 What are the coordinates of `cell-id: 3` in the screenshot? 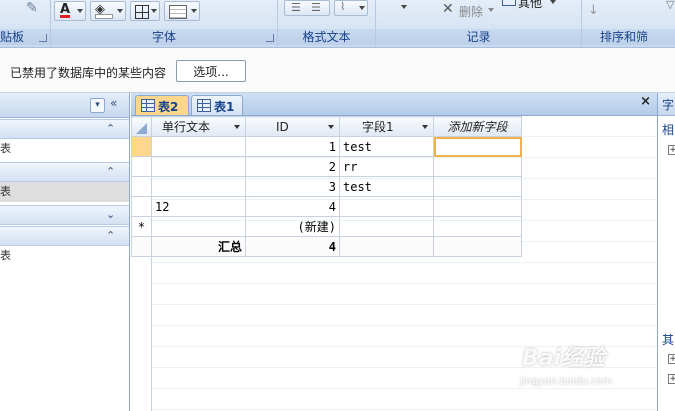 It's located at (292, 186).